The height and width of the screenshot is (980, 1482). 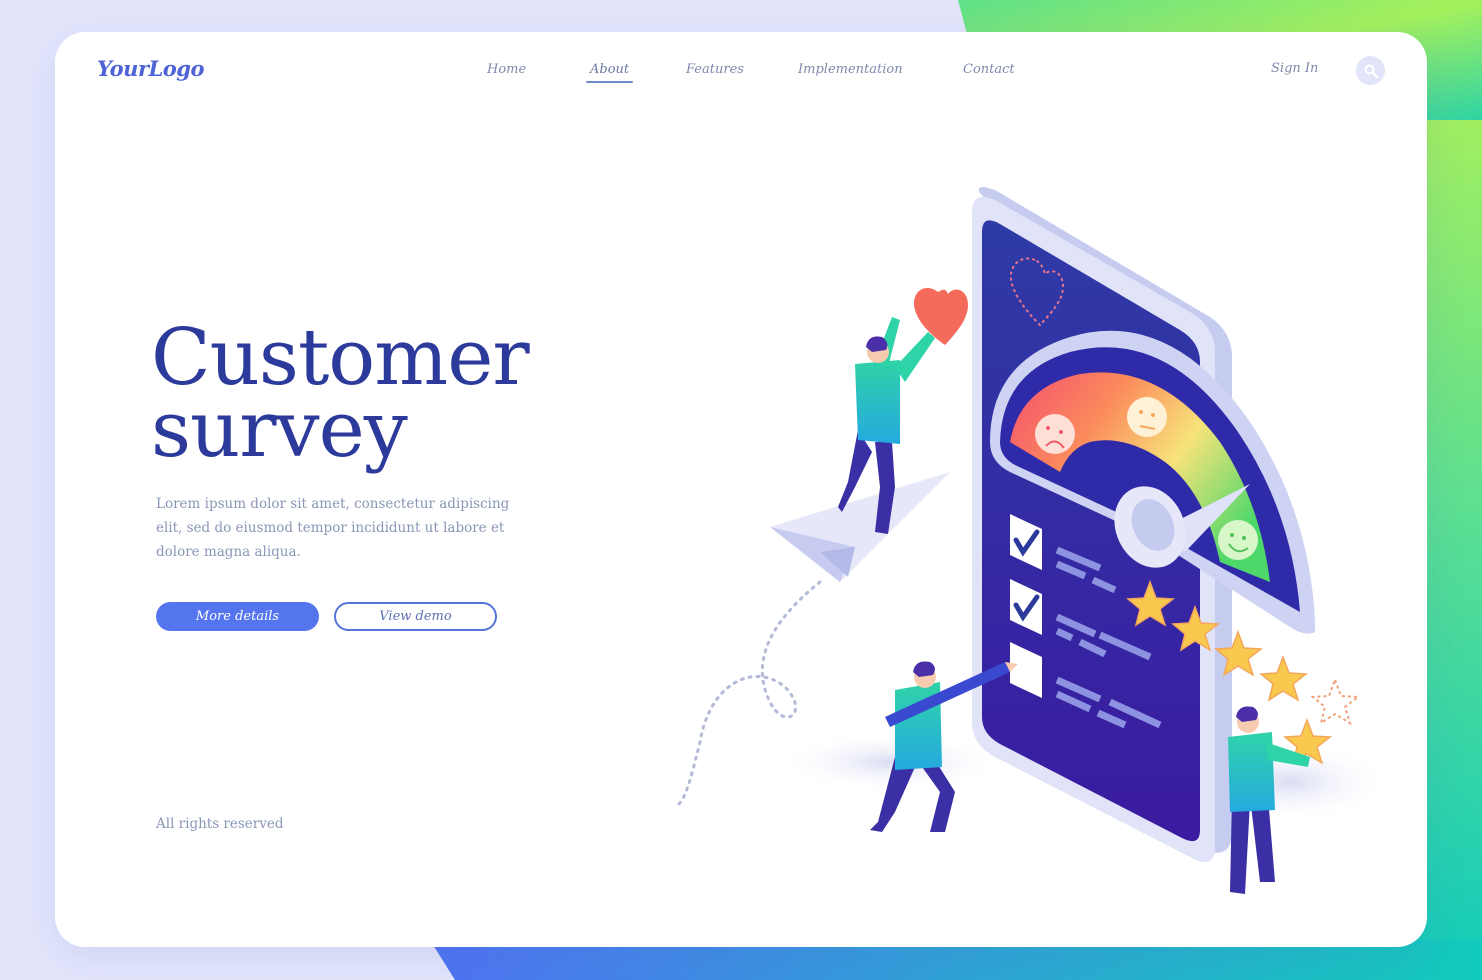 I want to click on neutral-face-icon, so click(x=1147, y=417).